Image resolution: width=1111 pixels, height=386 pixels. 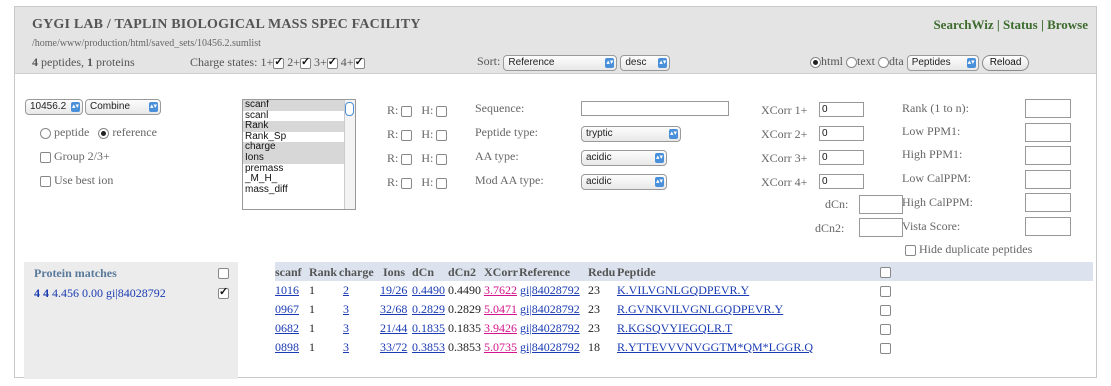 I want to click on charge-2-checkbox, so click(x=305, y=62).